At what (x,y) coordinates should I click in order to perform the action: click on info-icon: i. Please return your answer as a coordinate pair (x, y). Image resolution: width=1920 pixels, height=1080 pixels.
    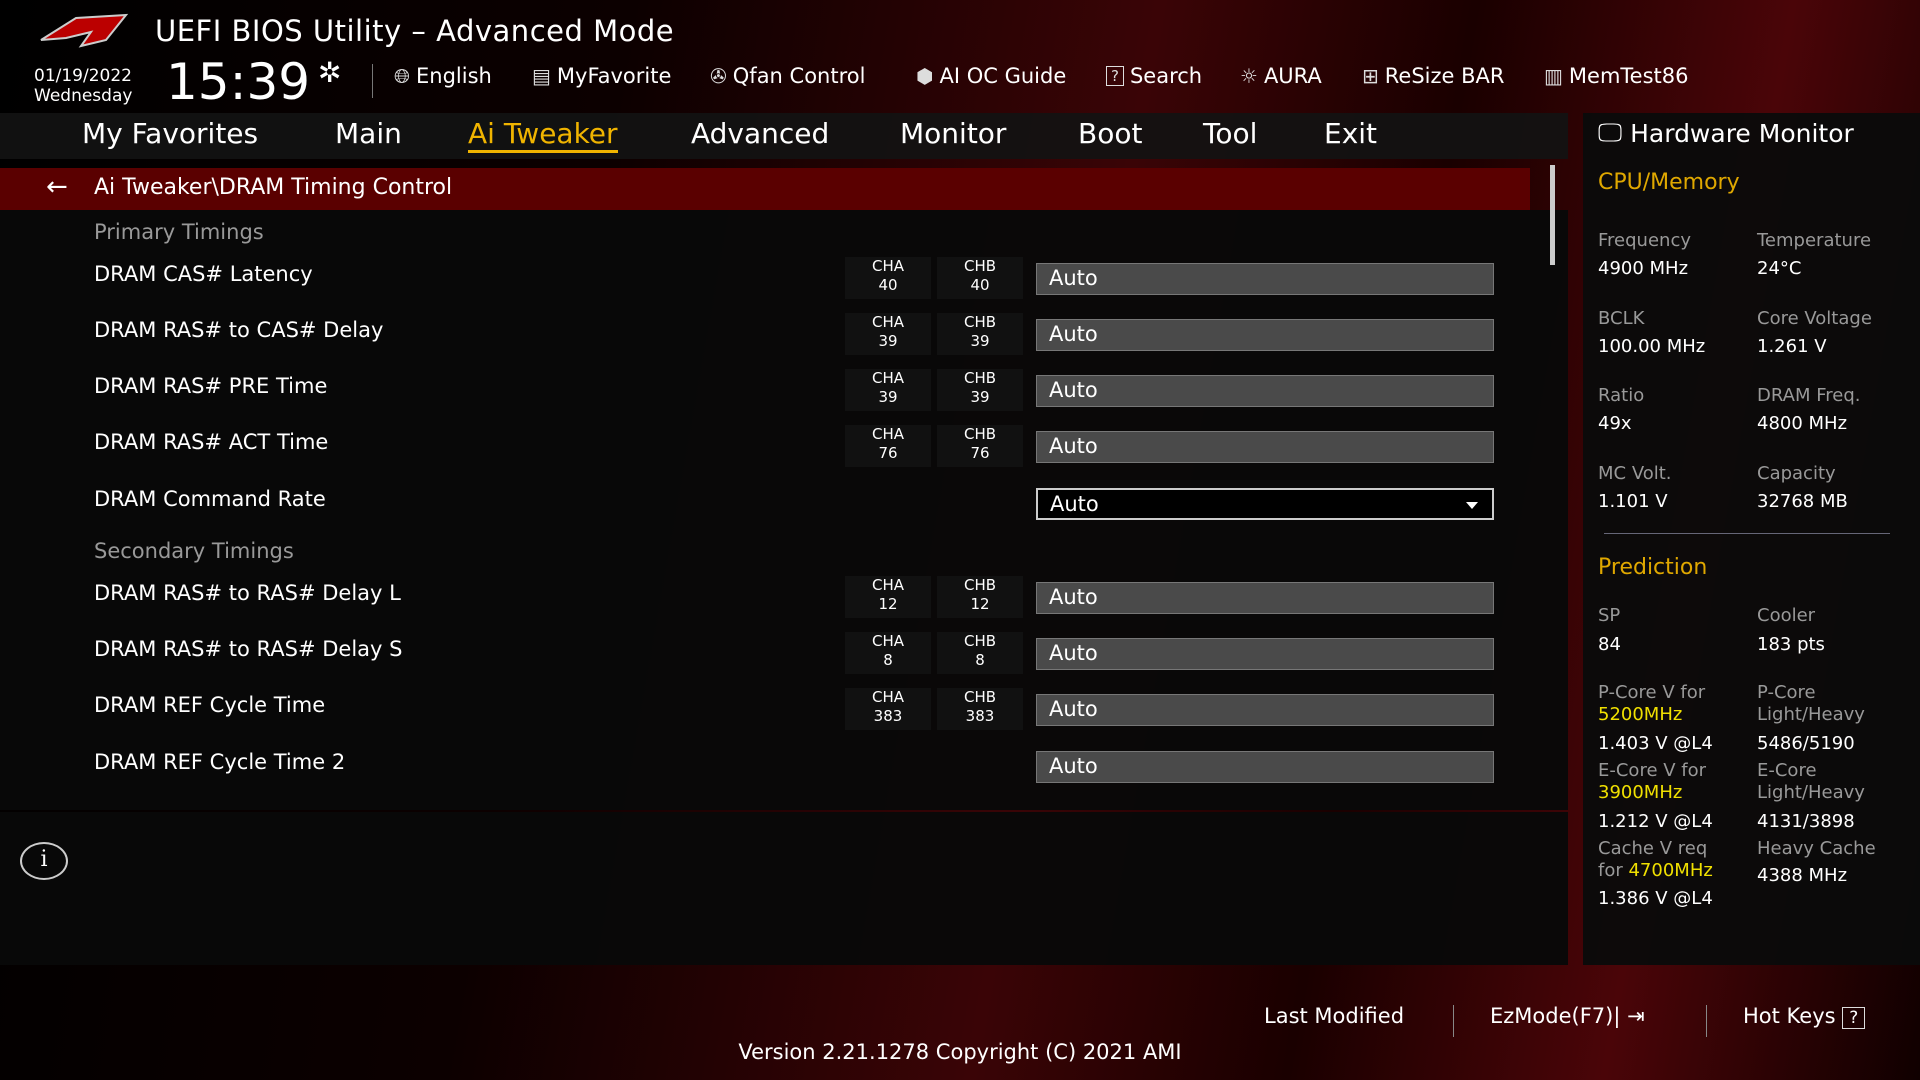
    Looking at the image, I should click on (44, 861).